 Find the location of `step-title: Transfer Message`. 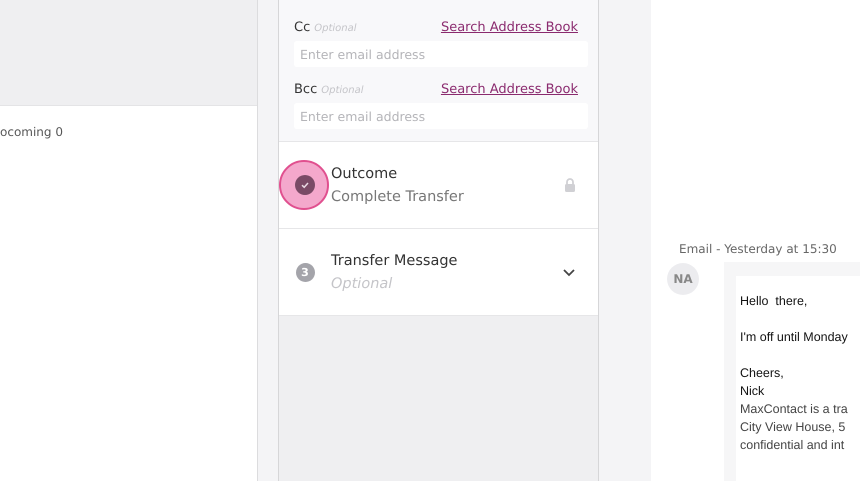

step-title: Transfer Message is located at coordinates (394, 260).